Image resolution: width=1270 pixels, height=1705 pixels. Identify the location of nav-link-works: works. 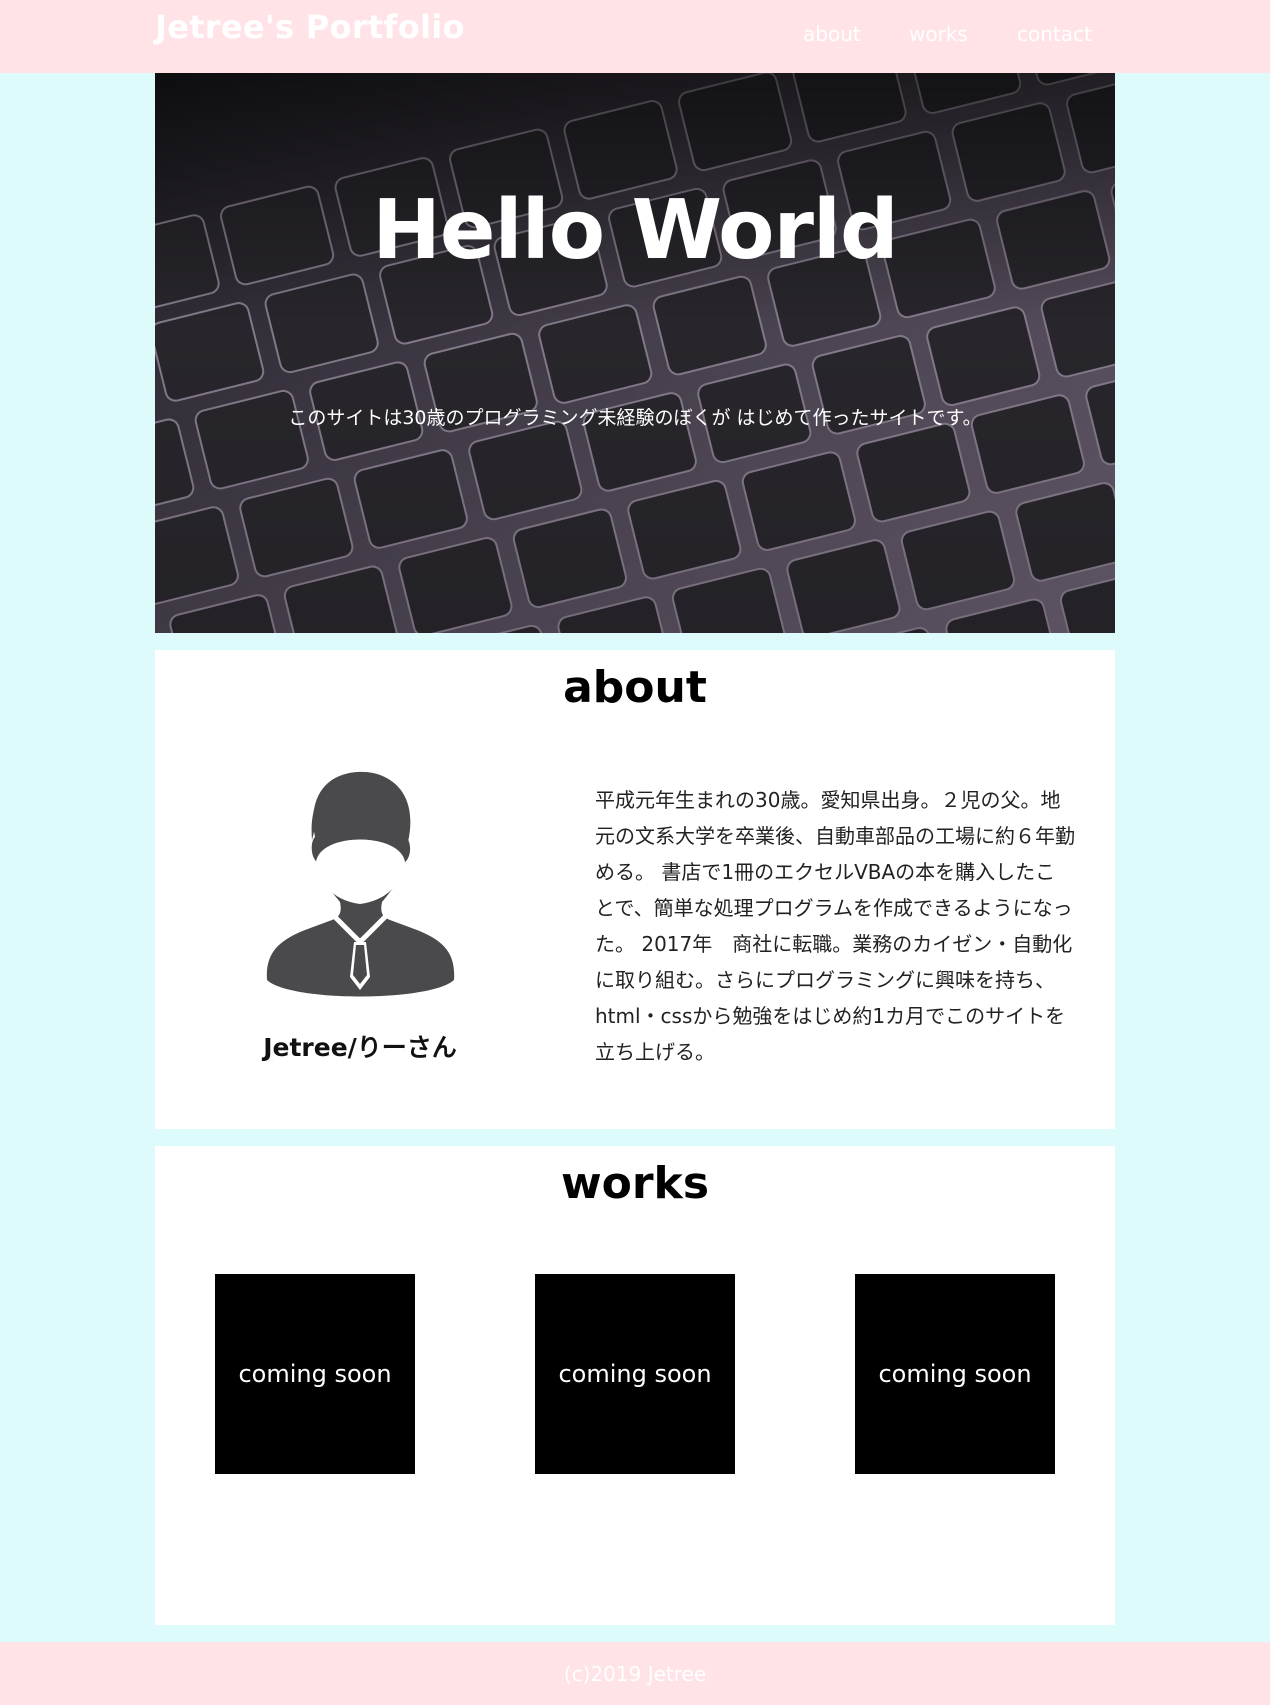
(938, 34).